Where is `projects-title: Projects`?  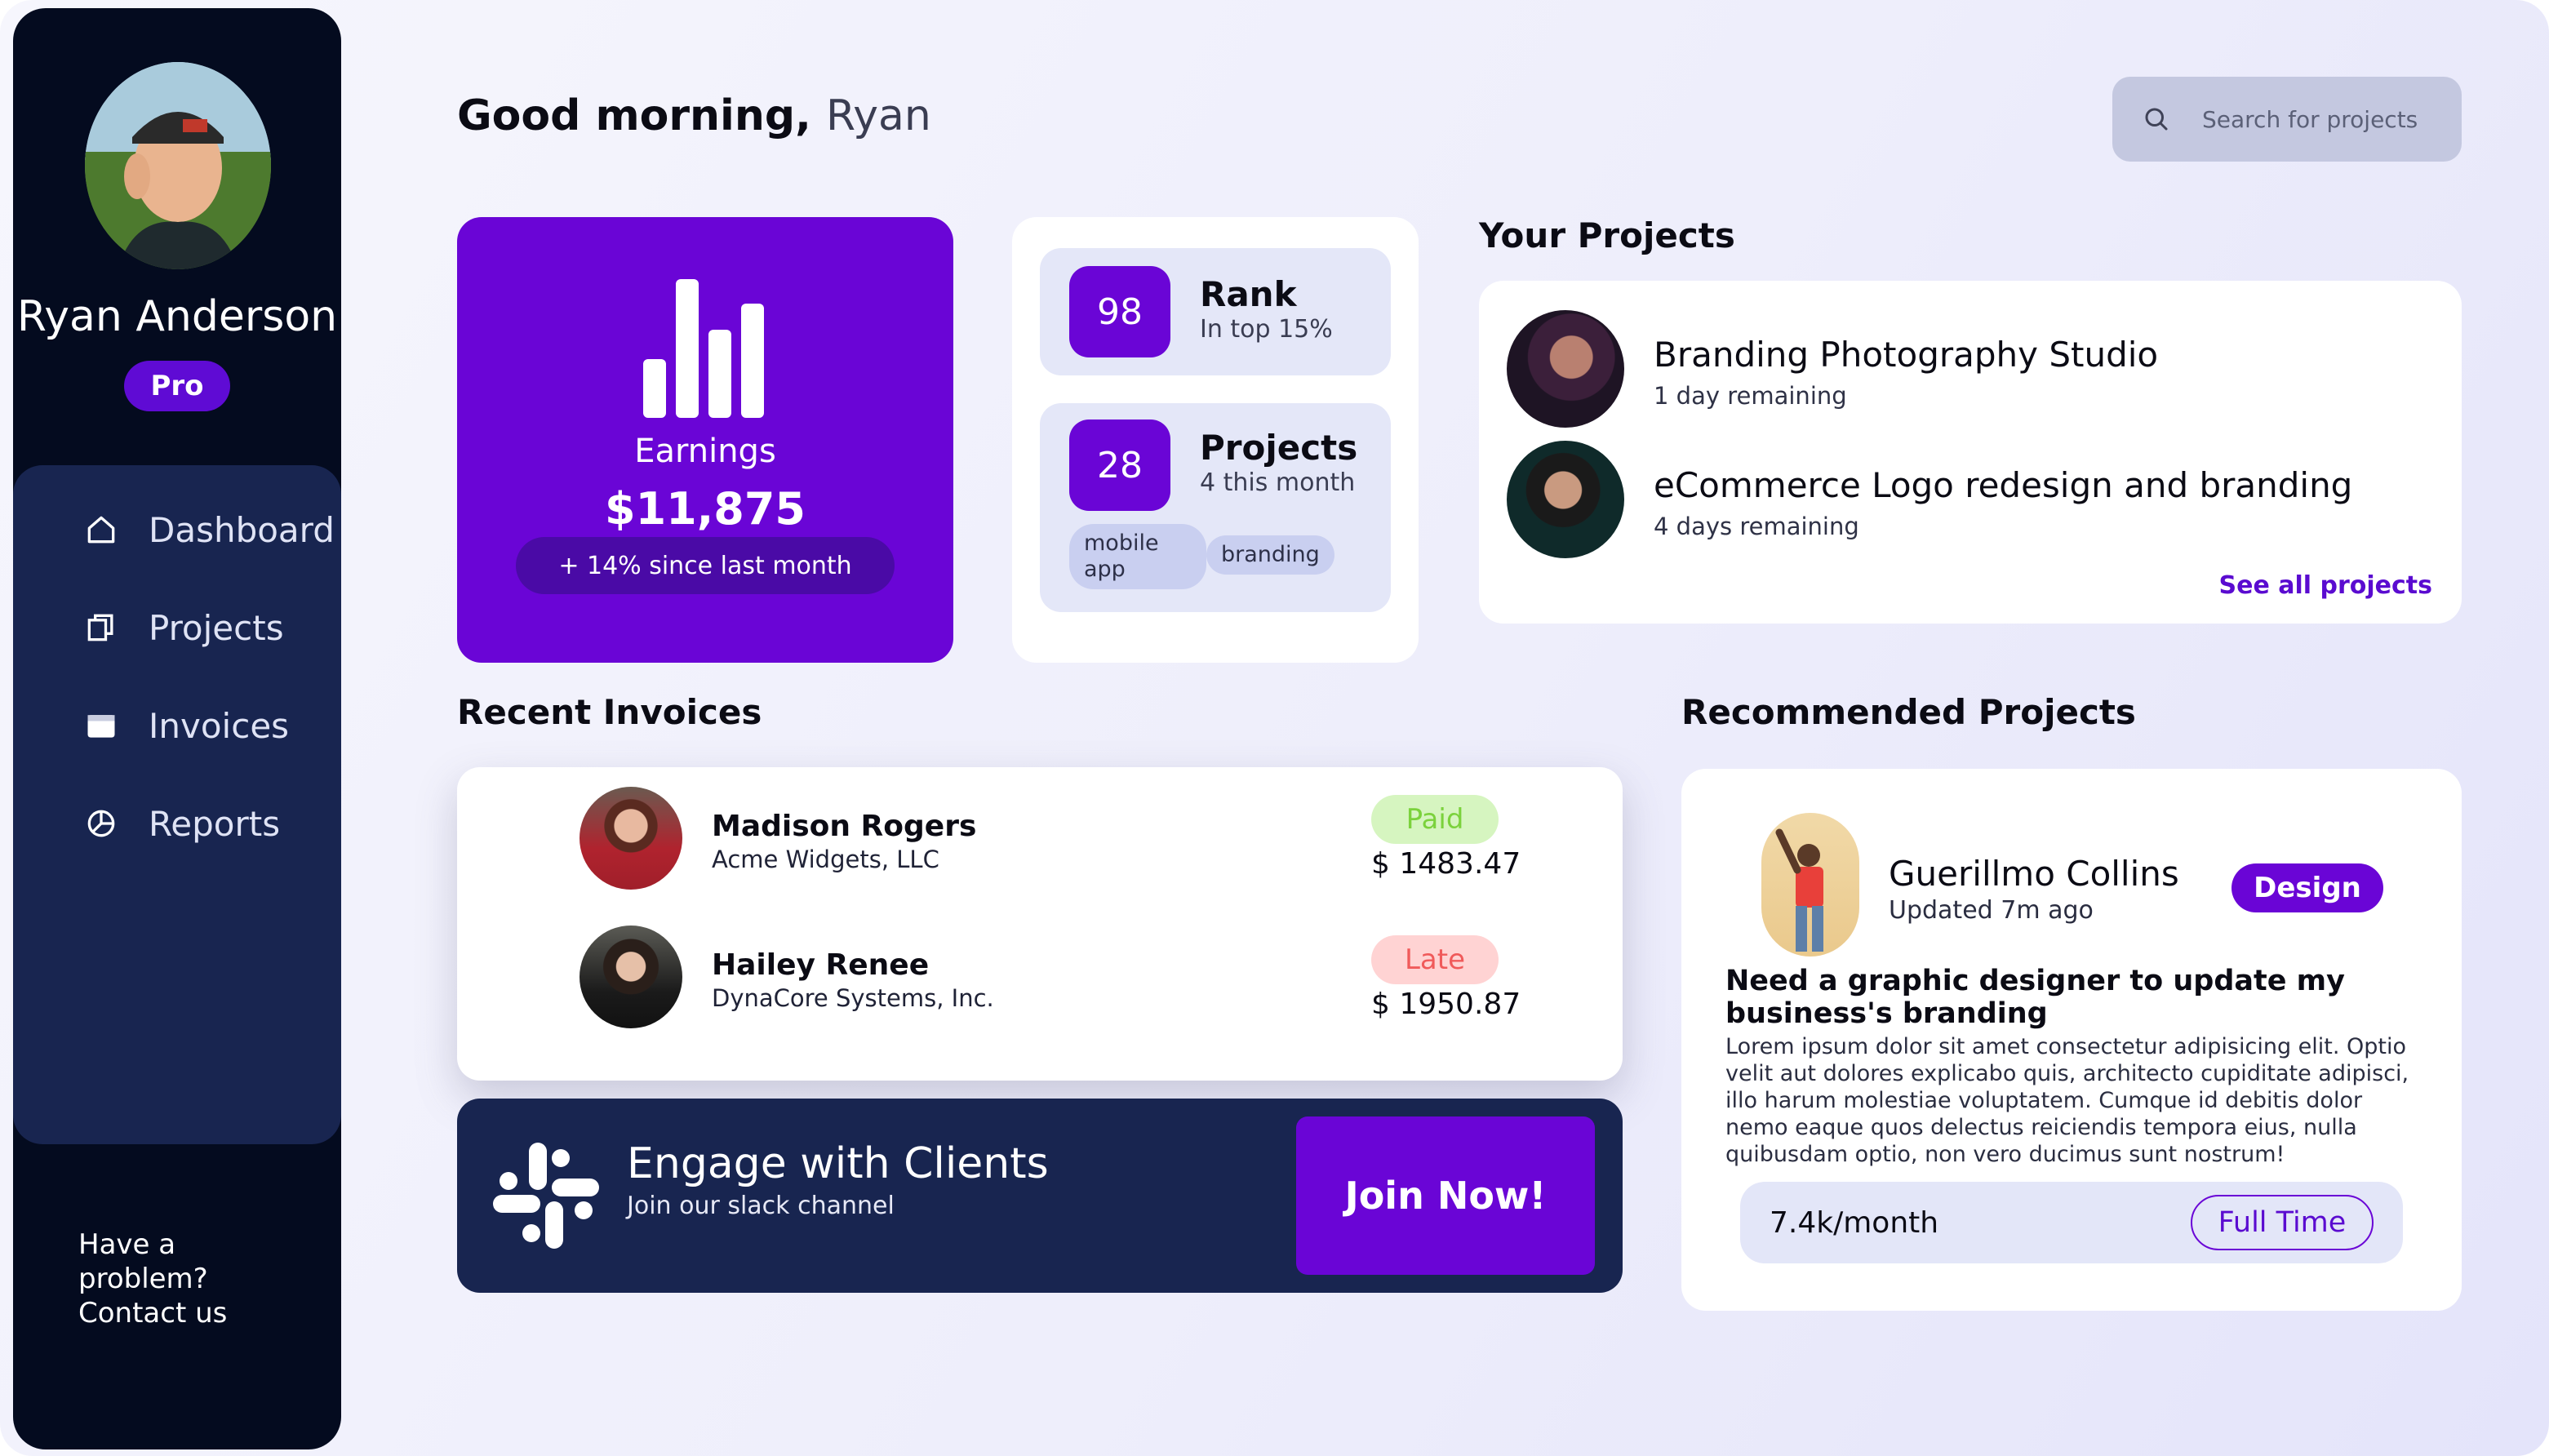
projects-title: Projects is located at coordinates (1279, 448).